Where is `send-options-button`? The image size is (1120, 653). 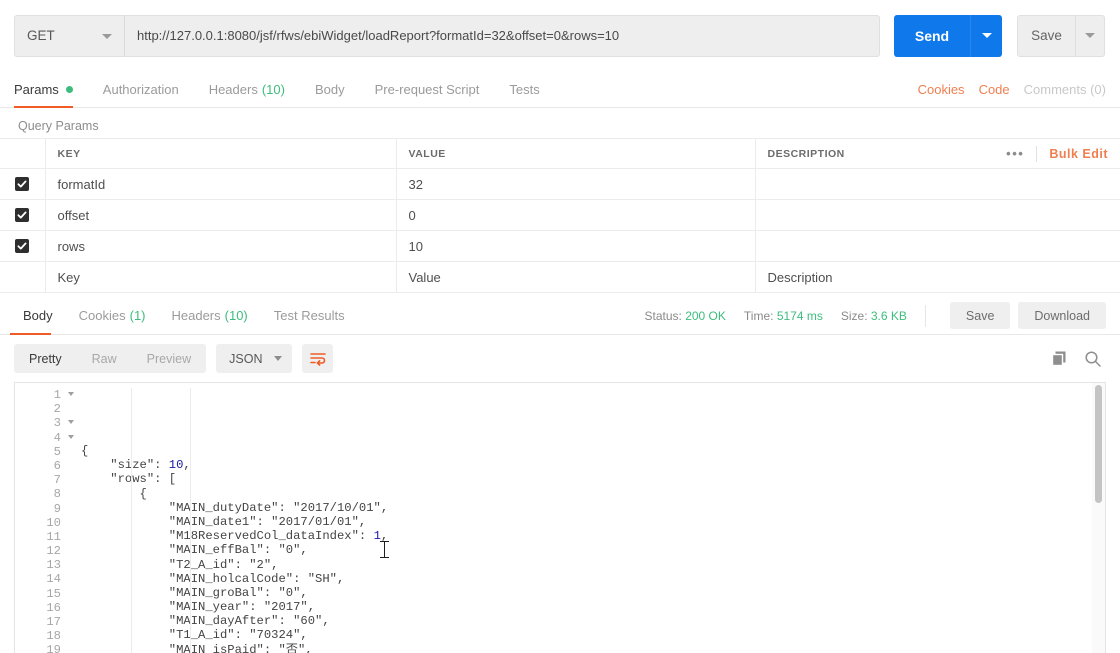
send-options-button is located at coordinates (986, 35).